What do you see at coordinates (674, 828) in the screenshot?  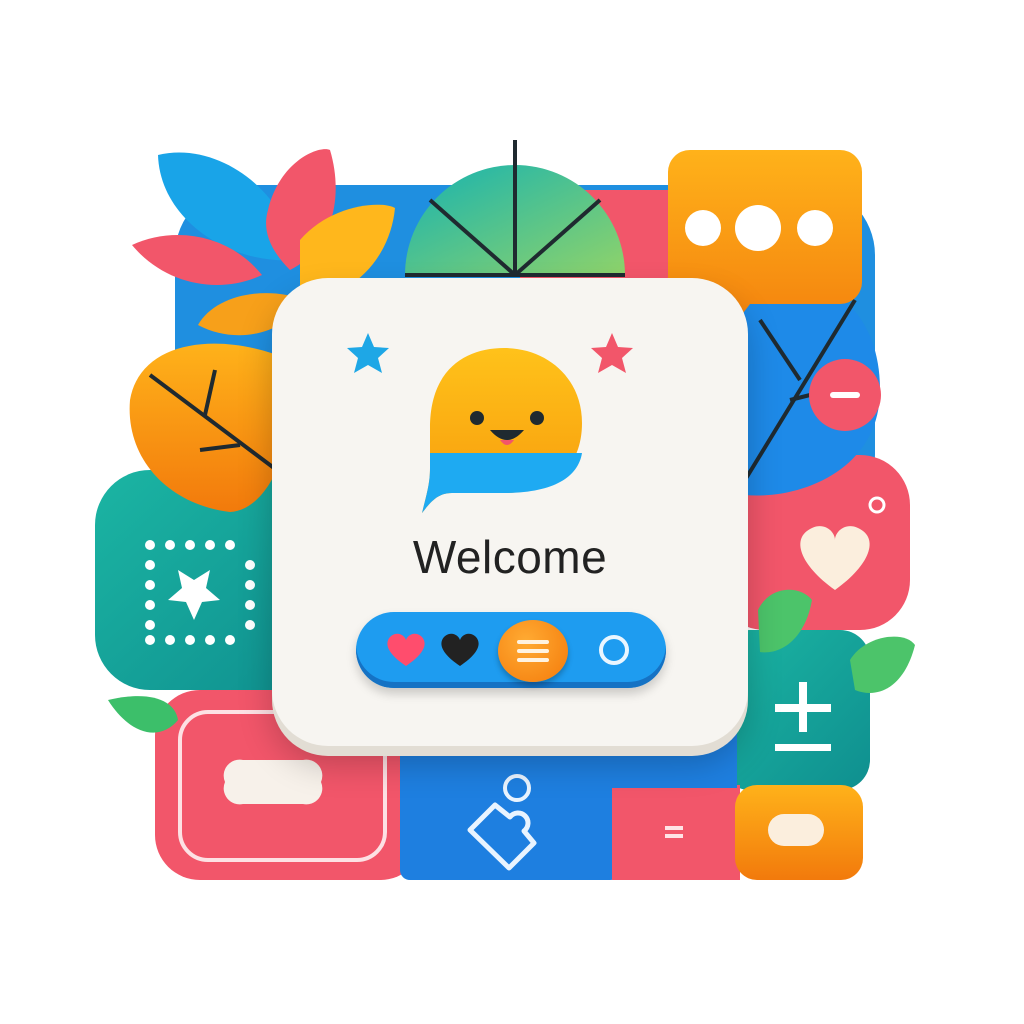 I see `equals-icon-top` at bounding box center [674, 828].